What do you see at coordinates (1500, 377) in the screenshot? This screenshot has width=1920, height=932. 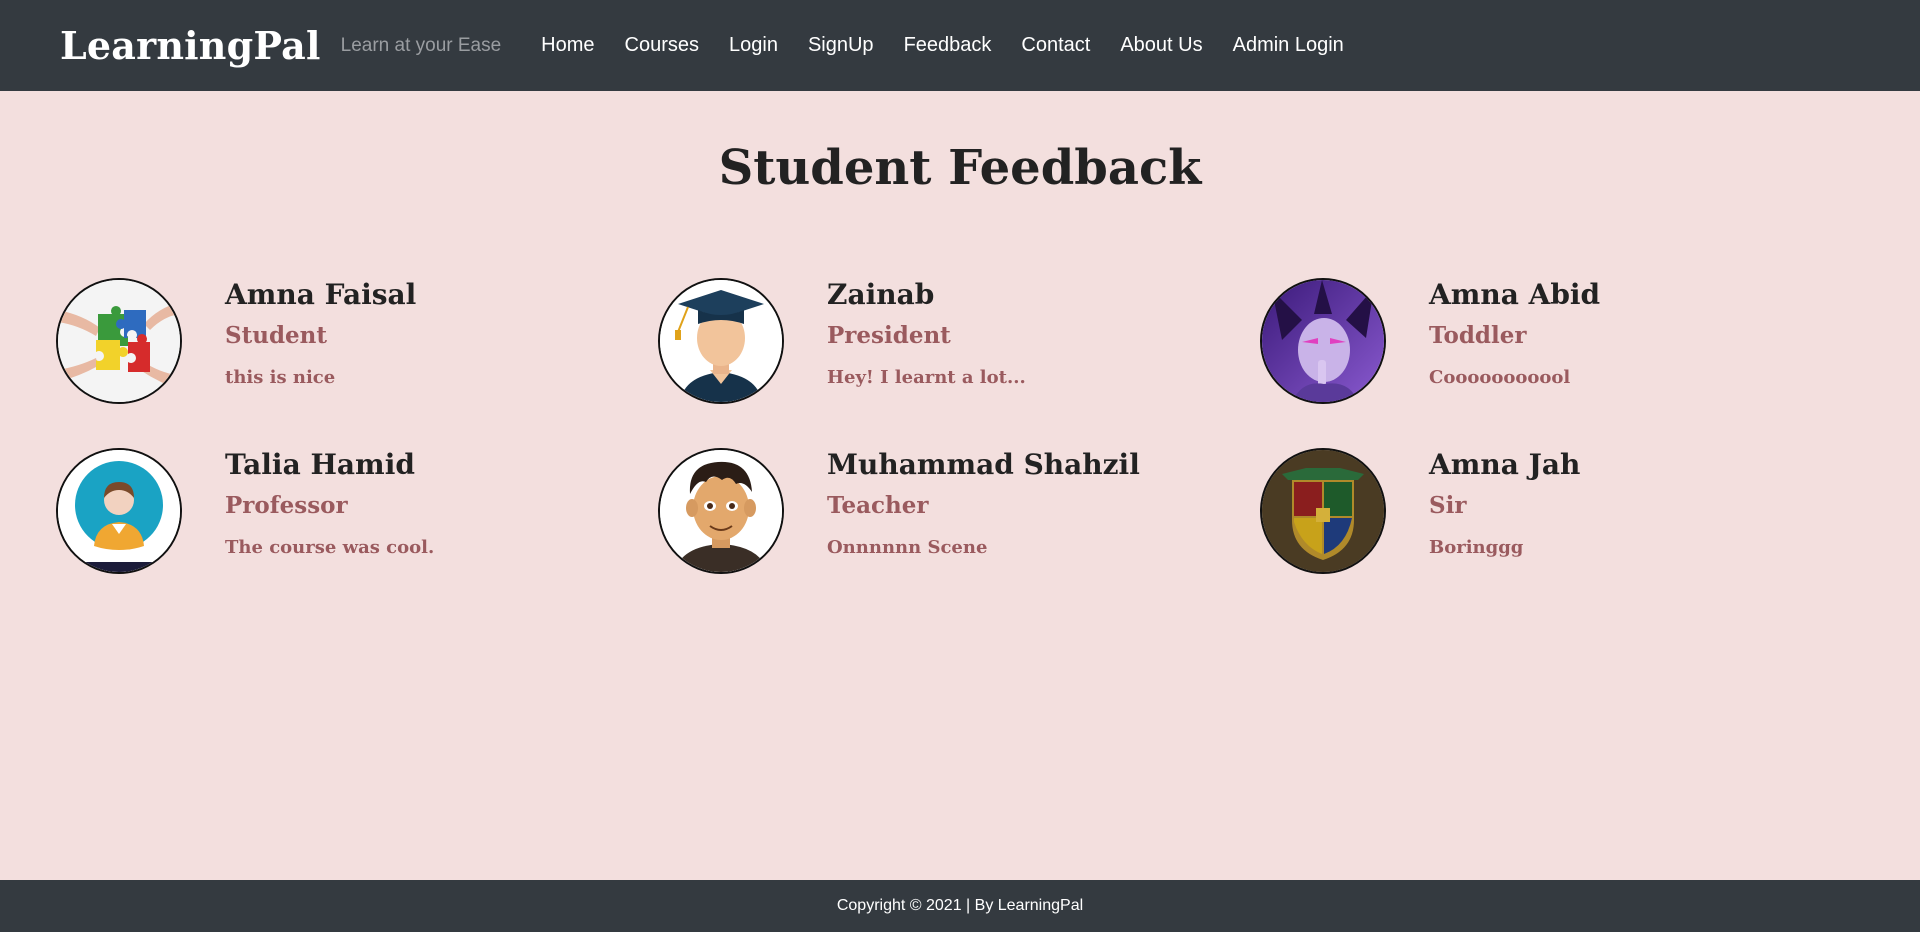 I see `feedback-comment: Cooooooooool` at bounding box center [1500, 377].